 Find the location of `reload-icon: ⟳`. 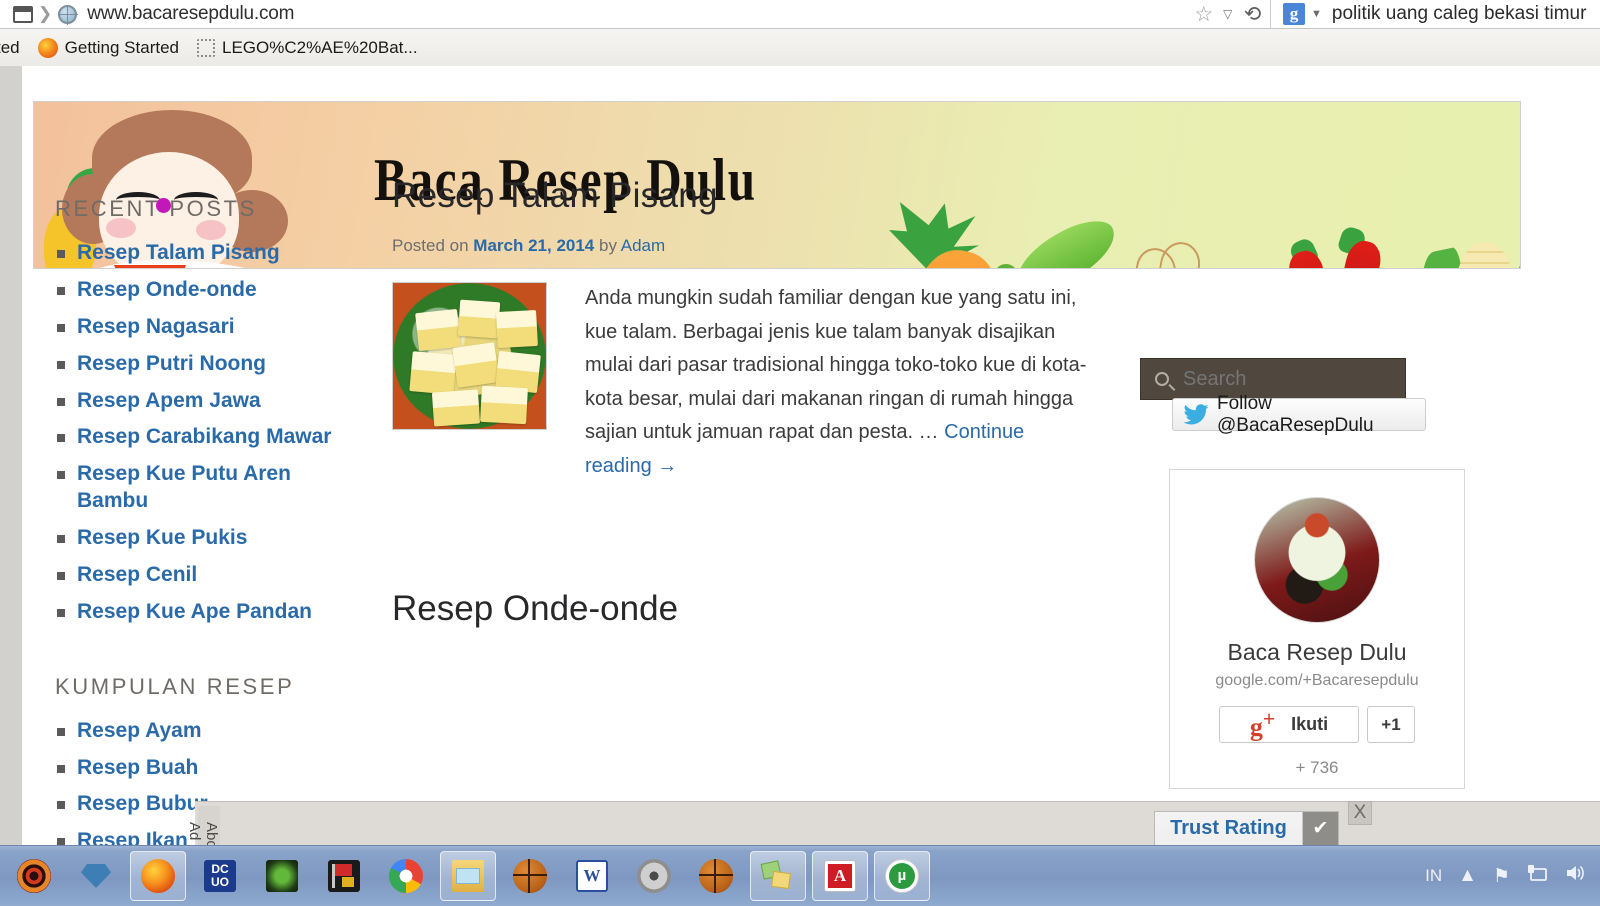

reload-icon: ⟳ is located at coordinates (1253, 14).